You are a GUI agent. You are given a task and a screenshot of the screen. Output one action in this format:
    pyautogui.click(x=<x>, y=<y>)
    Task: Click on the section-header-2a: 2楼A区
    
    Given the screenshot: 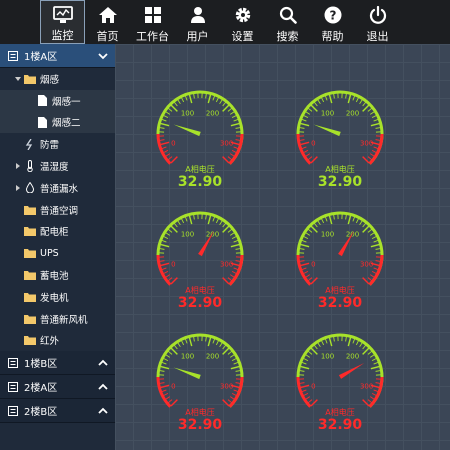 What is the action you would take?
    pyautogui.click(x=57, y=387)
    